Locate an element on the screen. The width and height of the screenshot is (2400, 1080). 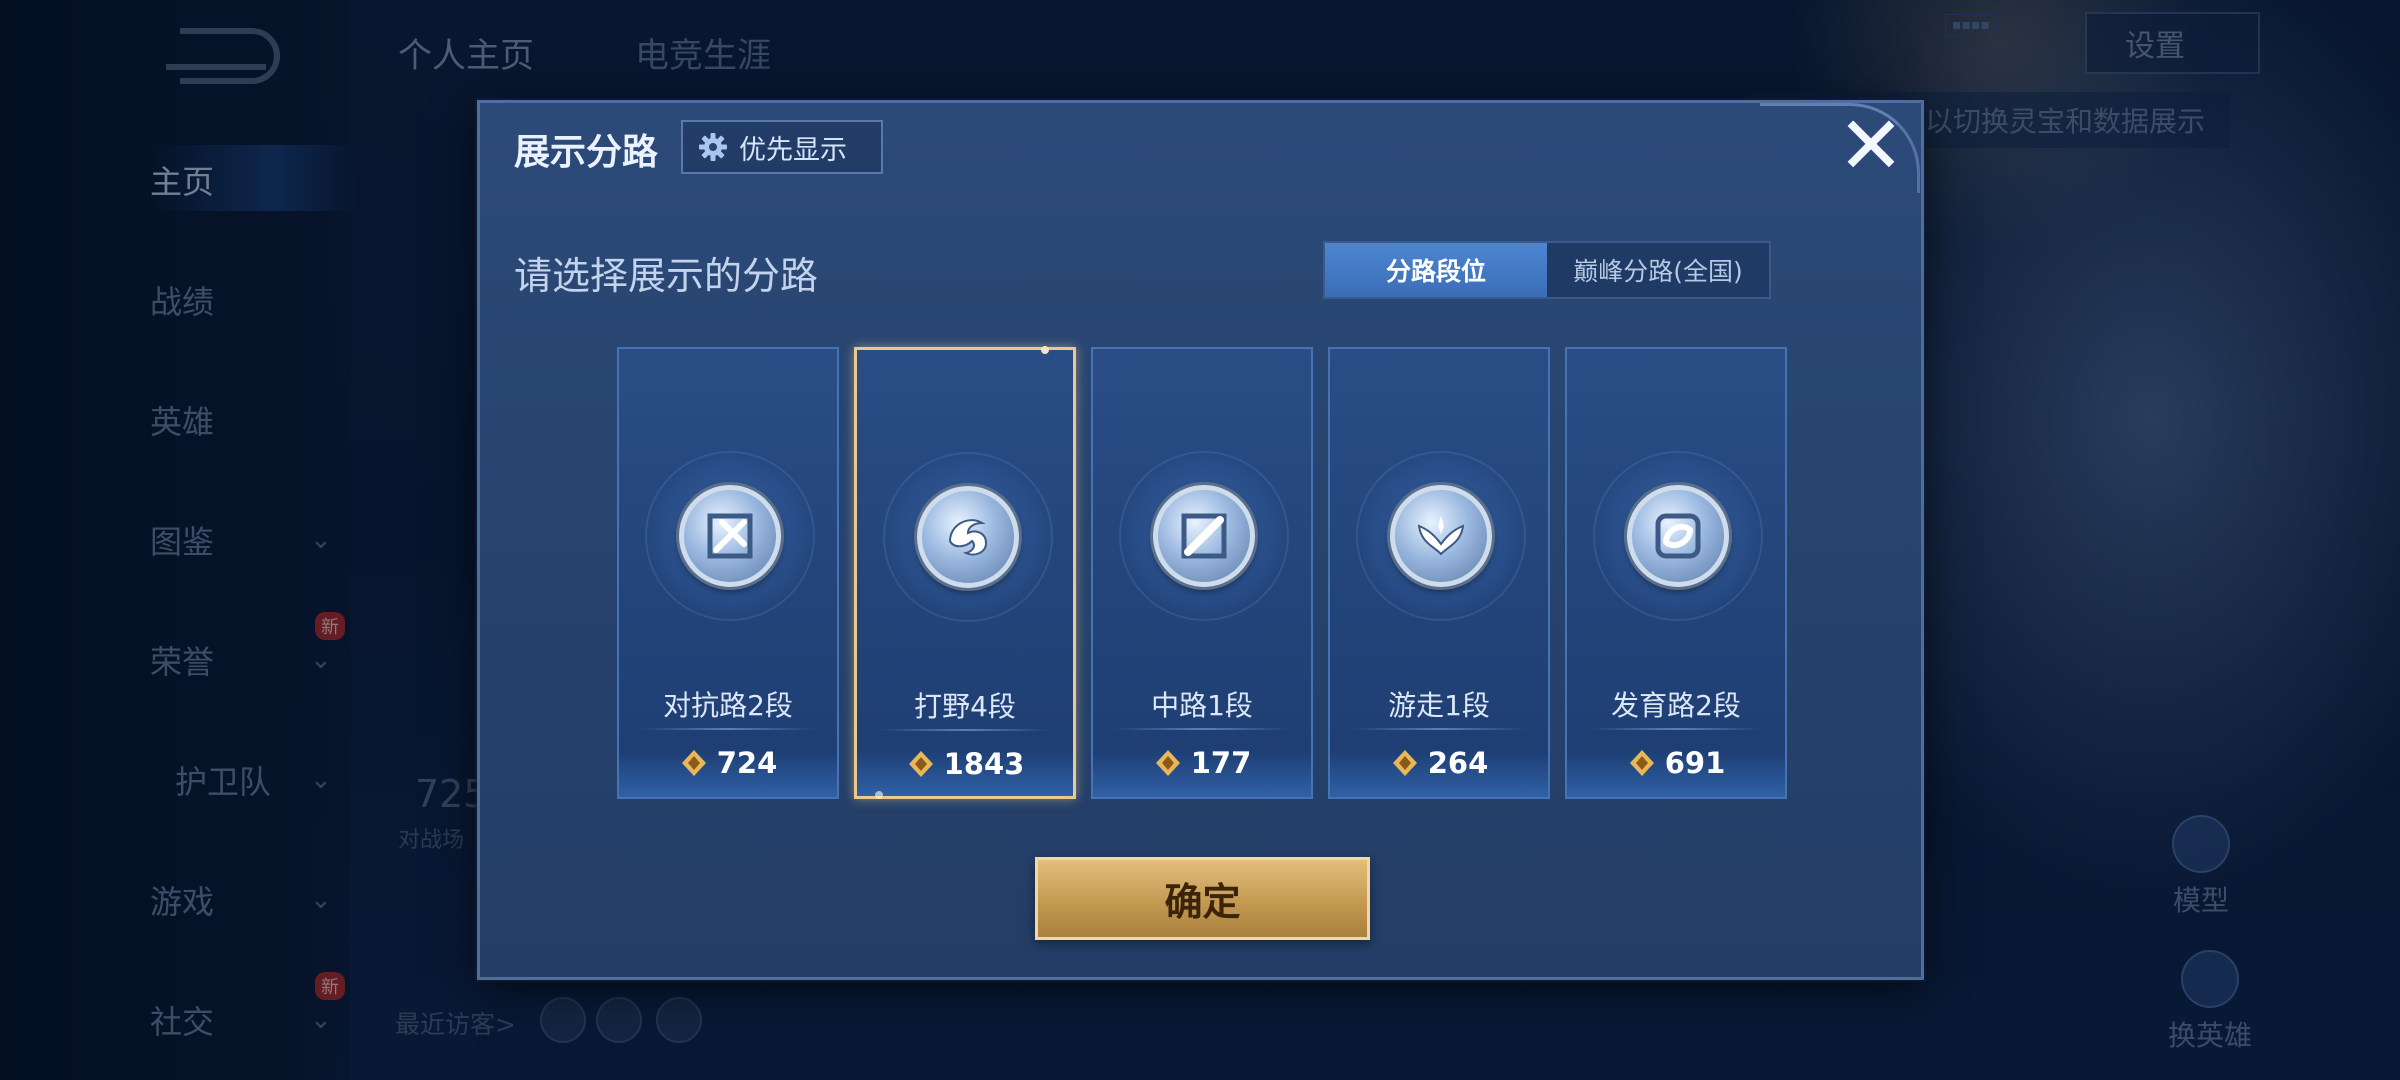
lane-score: 264 is located at coordinates (1439, 763).